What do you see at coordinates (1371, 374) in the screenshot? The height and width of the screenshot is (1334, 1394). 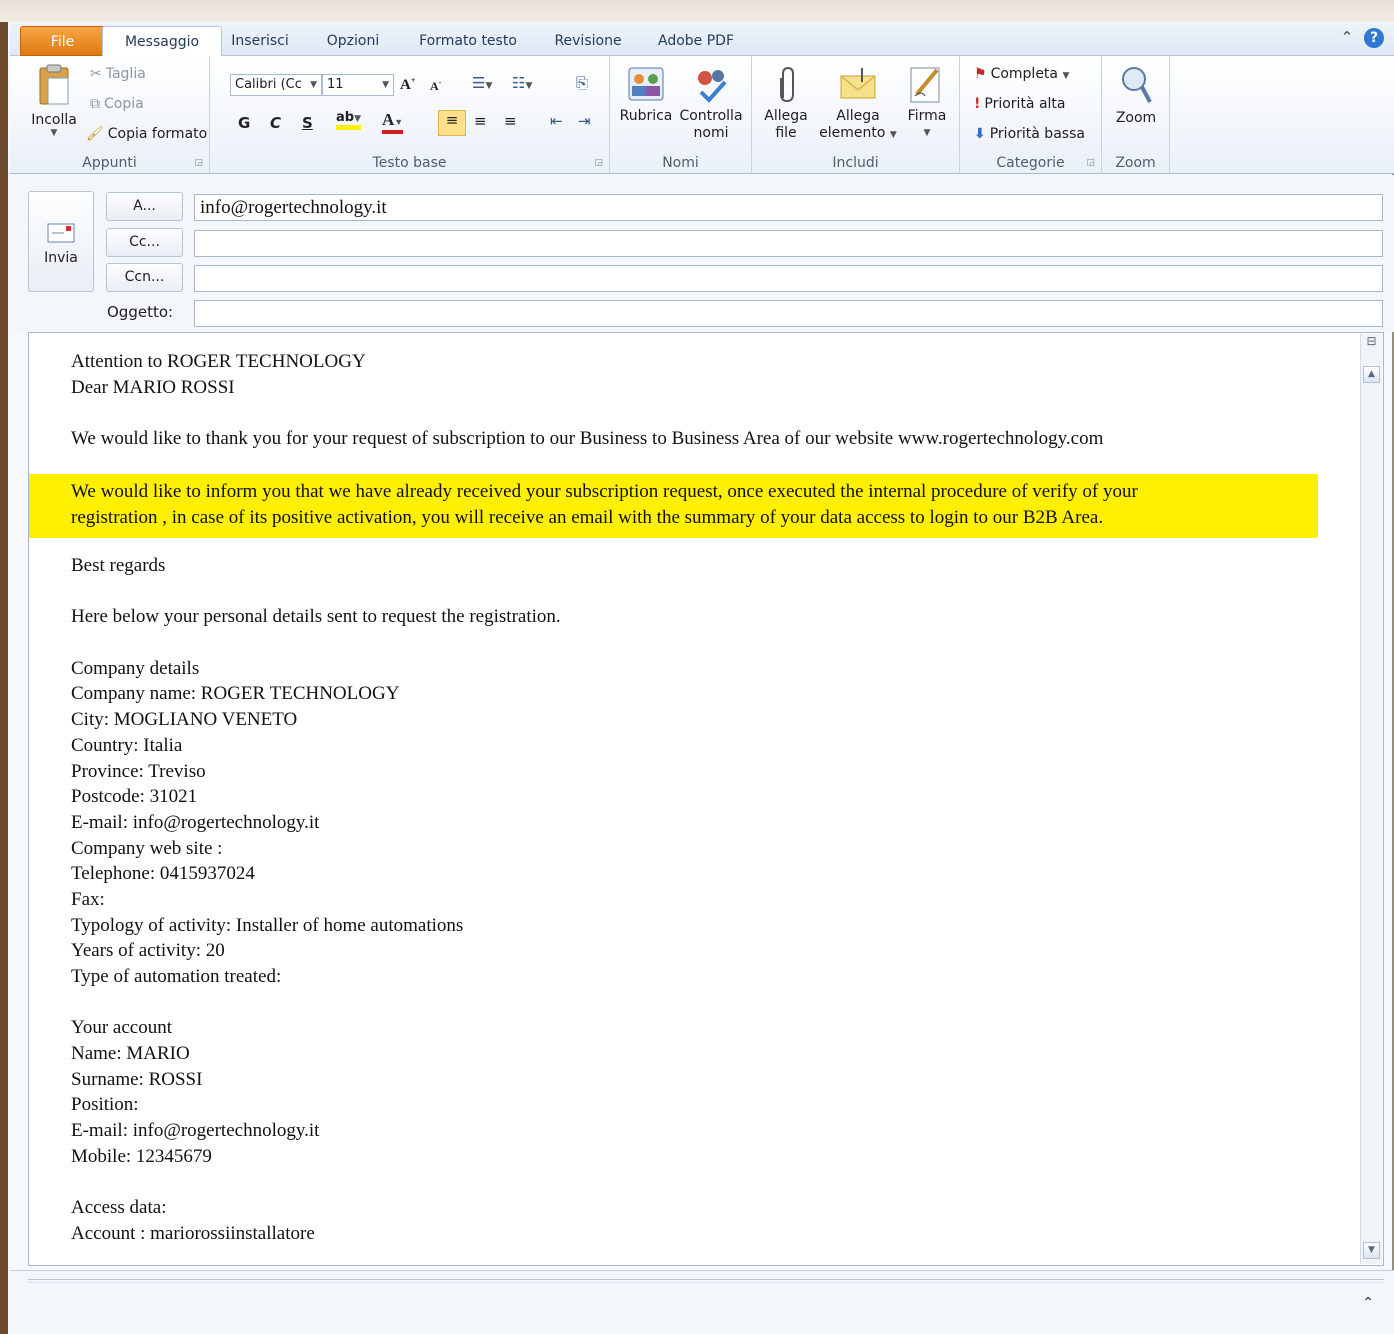 I see `scroll-up-icon: ▲` at bounding box center [1371, 374].